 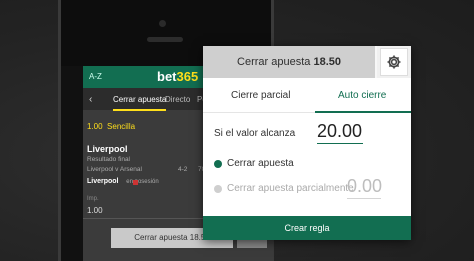 What do you see at coordinates (260, 163) in the screenshot?
I see `option-full-label: Cerrar apuesta` at bounding box center [260, 163].